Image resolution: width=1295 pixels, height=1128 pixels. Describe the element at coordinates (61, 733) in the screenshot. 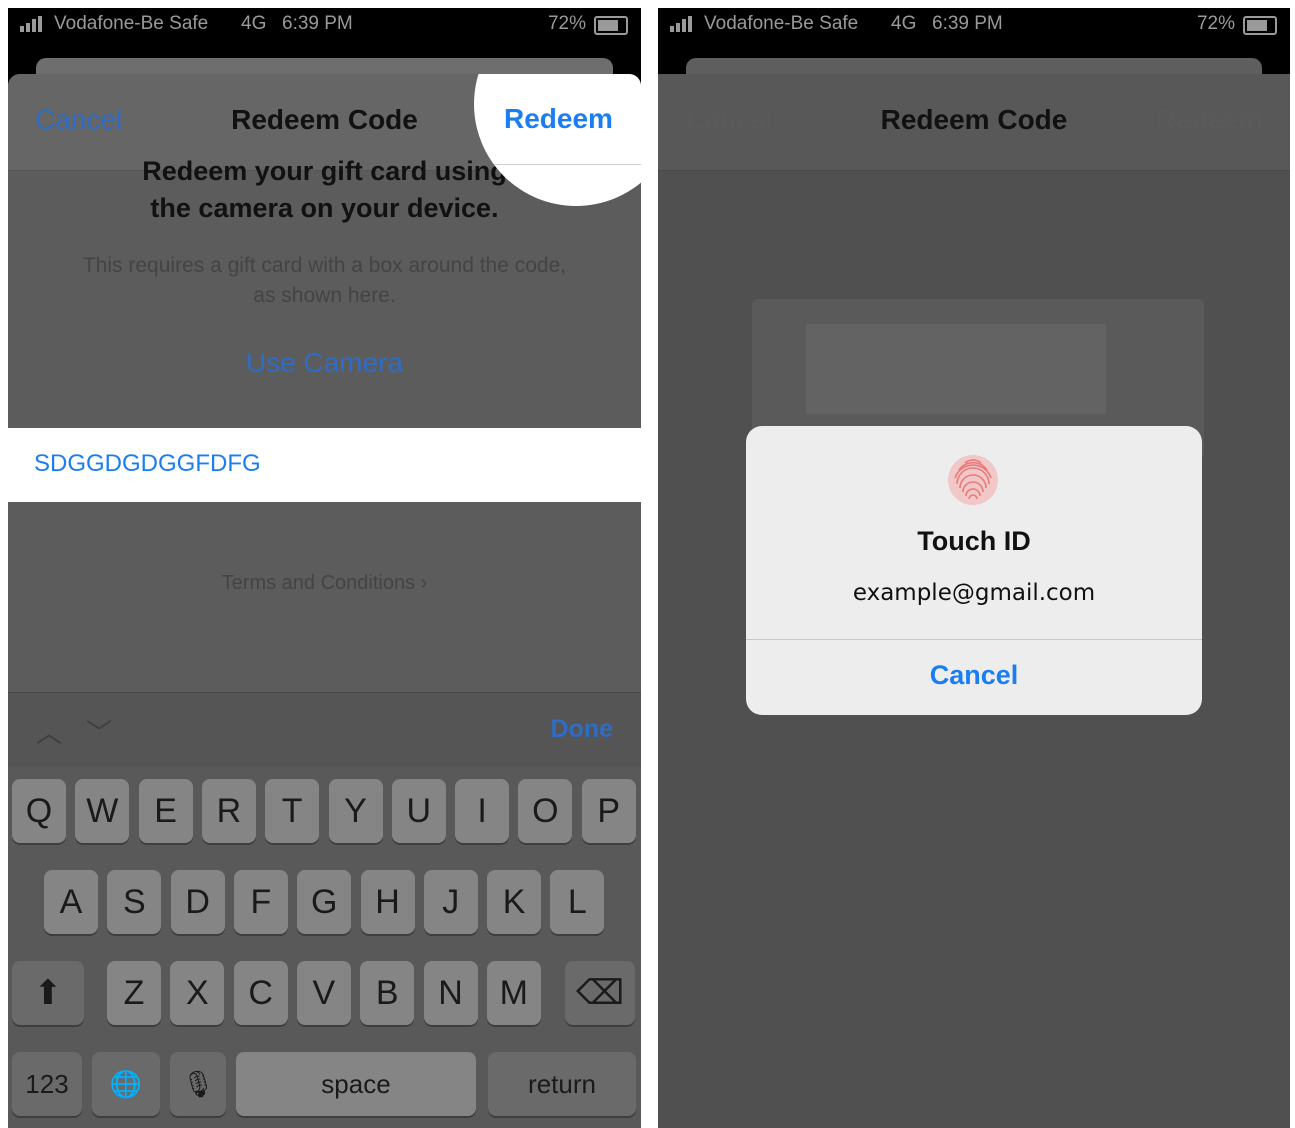

I see `previous-field-icon: ︿` at that location.